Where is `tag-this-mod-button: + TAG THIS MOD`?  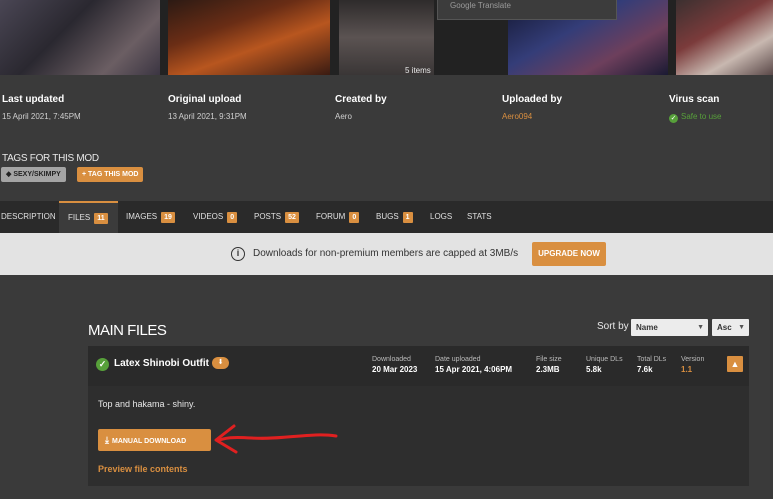 tag-this-mod-button: + TAG THIS MOD is located at coordinates (110, 174).